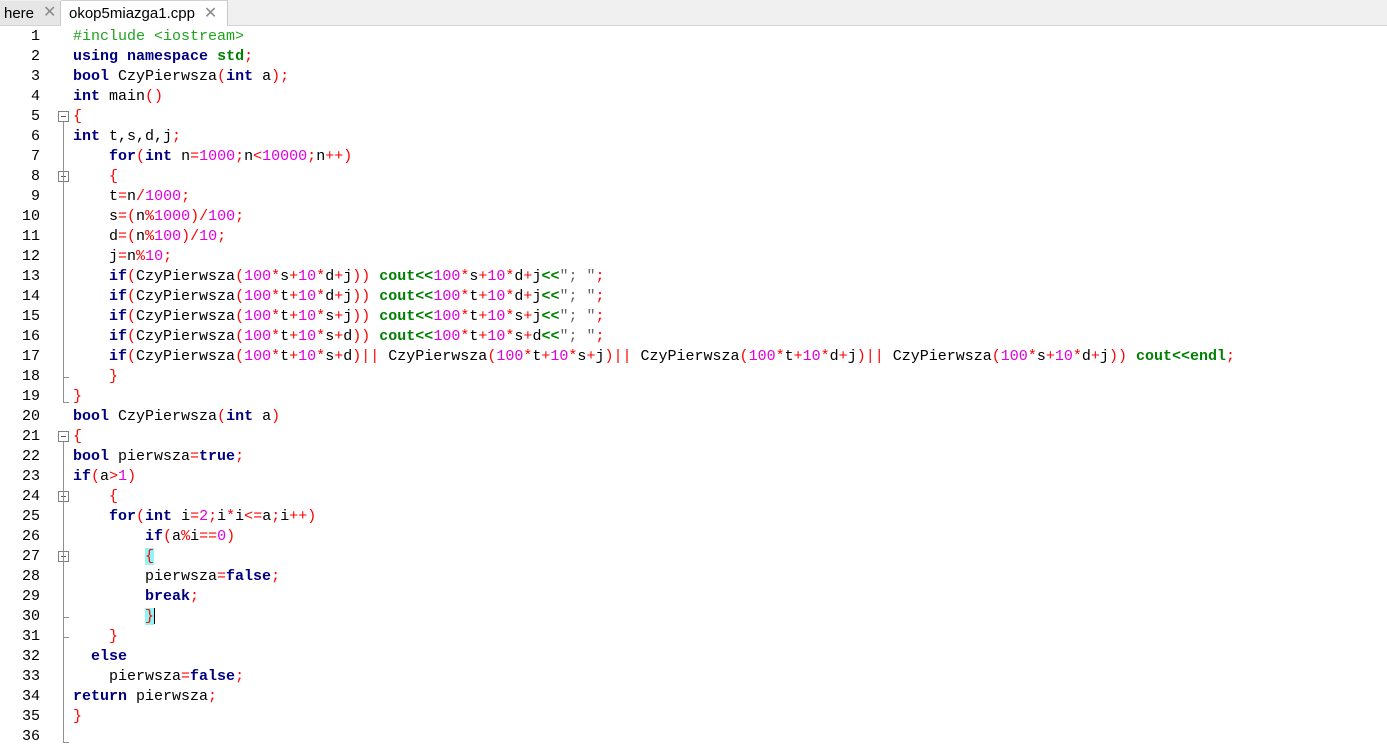  I want to click on code-line: 2 using namespace std;, so click(693, 57).